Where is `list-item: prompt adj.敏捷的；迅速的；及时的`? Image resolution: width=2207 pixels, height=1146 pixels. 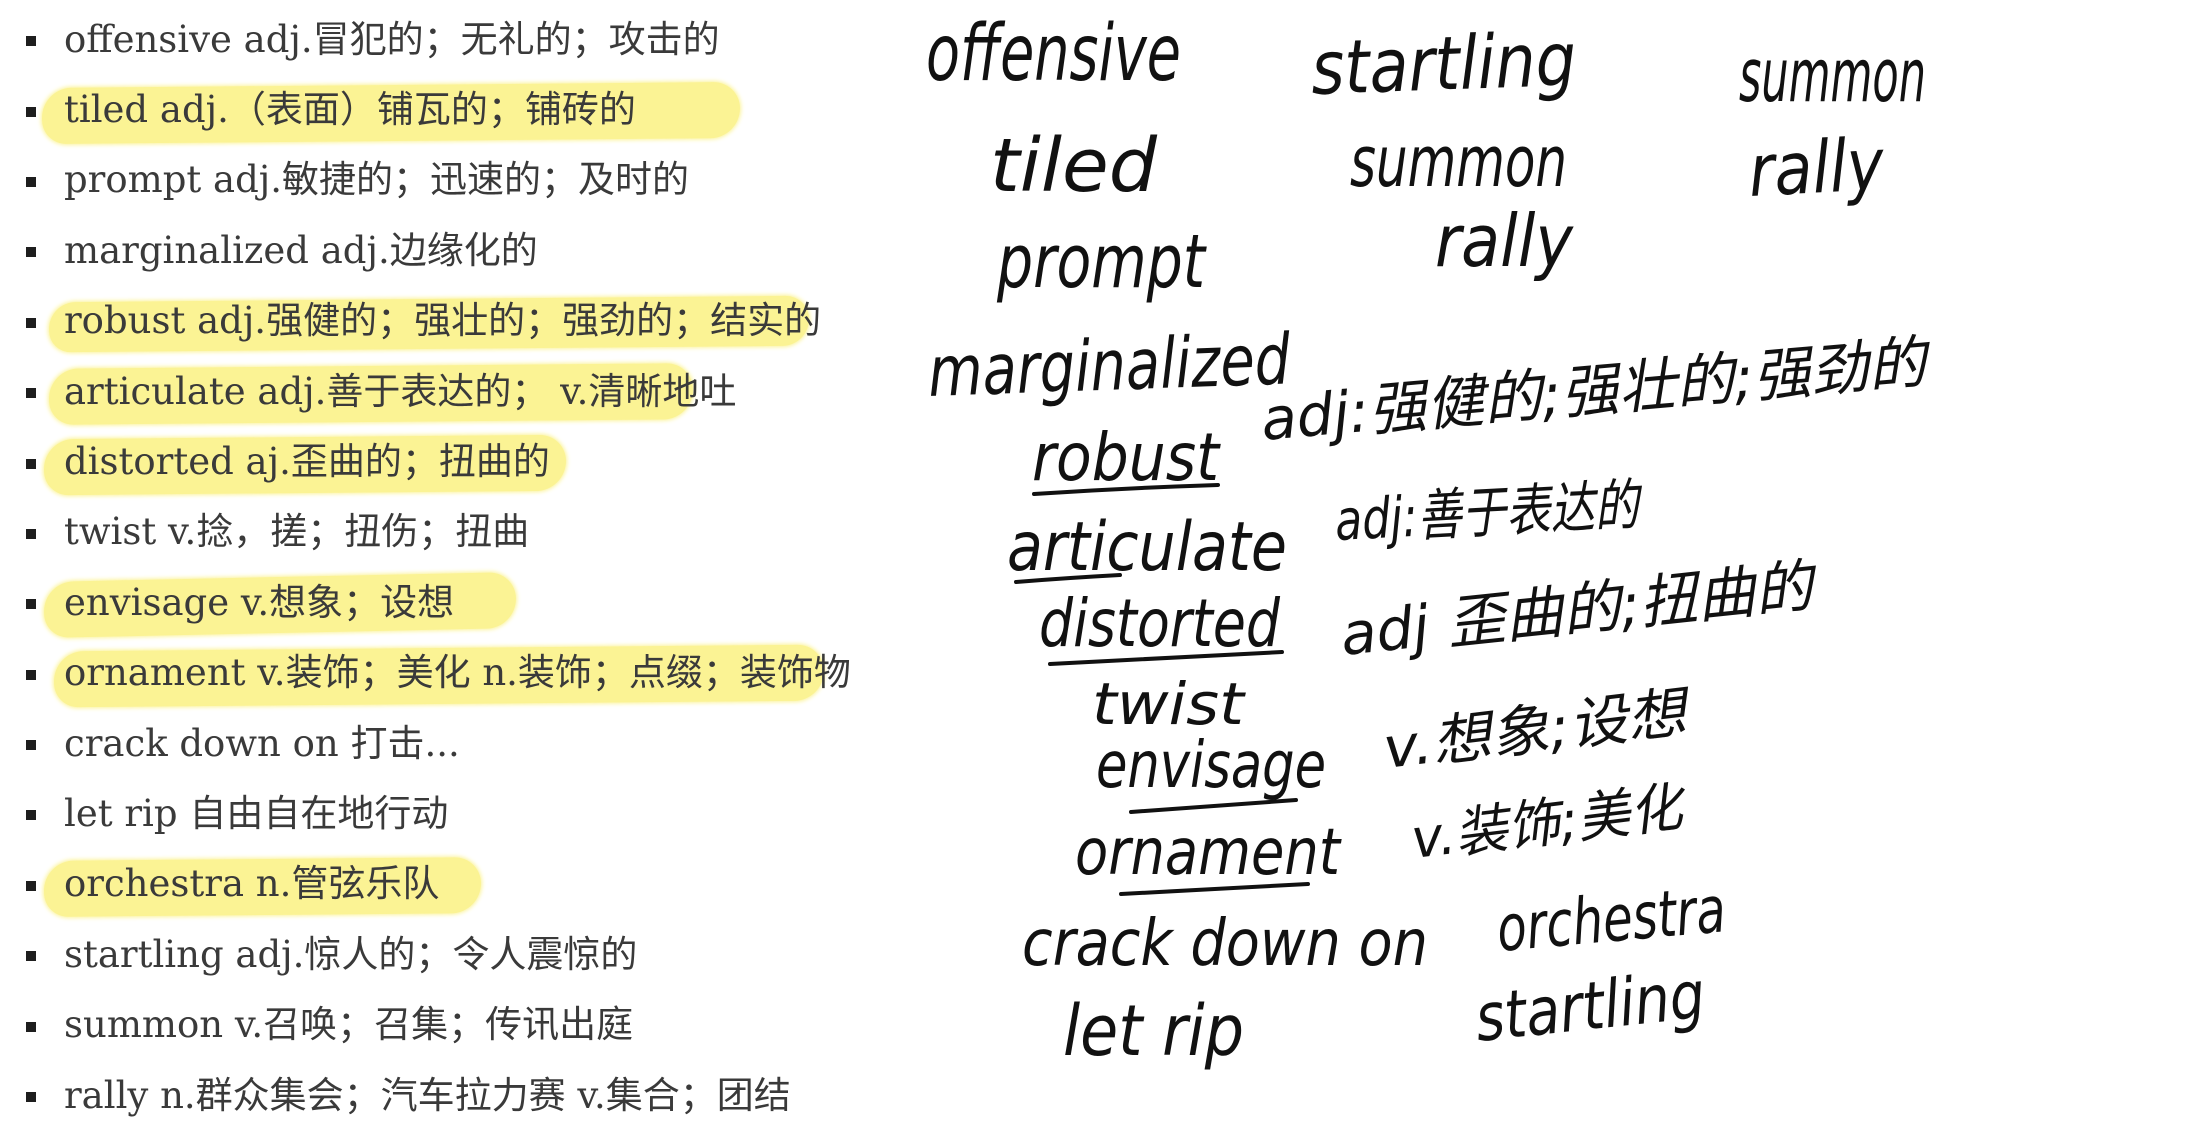 list-item: prompt adj.敏捷的；迅速的；及时的 is located at coordinates (460, 180).